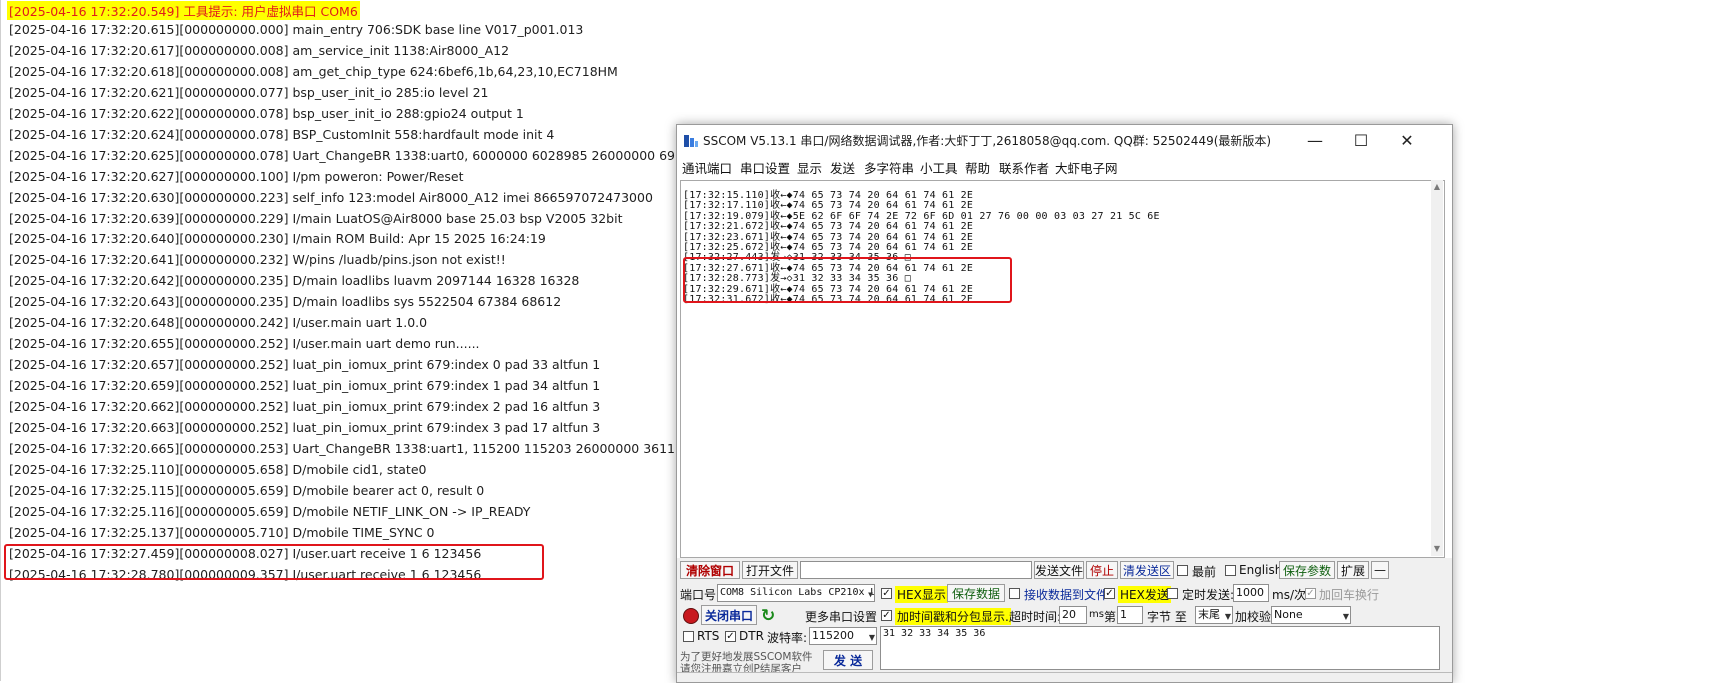 This screenshot has height=683, width=1726. Describe the element at coordinates (688, 636) in the screenshot. I see `rts-checkbox` at that location.